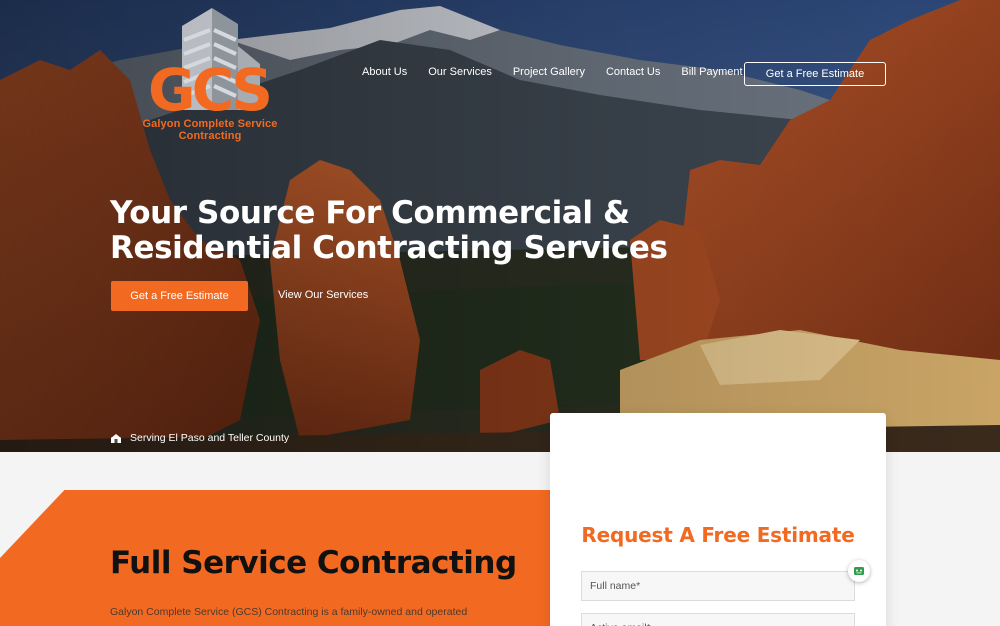 The image size is (1000, 626). I want to click on email-field: Active email*, so click(718, 619).